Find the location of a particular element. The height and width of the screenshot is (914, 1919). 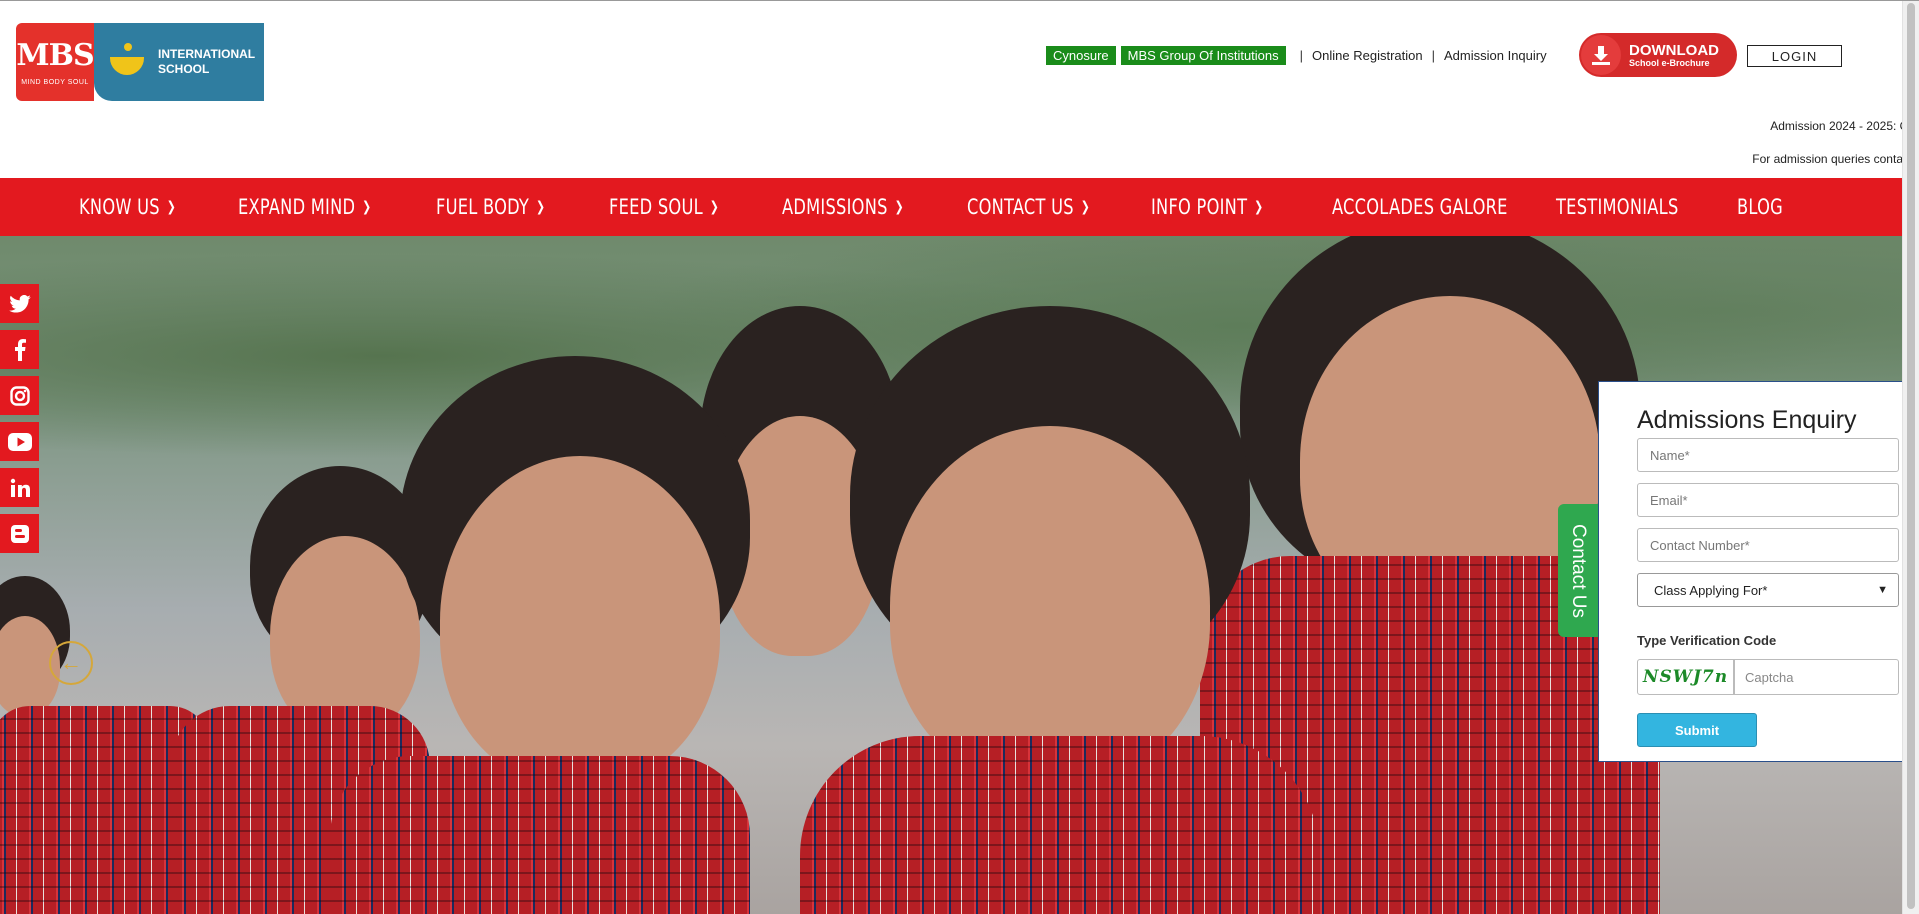

name-input: Name* is located at coordinates (1768, 455).